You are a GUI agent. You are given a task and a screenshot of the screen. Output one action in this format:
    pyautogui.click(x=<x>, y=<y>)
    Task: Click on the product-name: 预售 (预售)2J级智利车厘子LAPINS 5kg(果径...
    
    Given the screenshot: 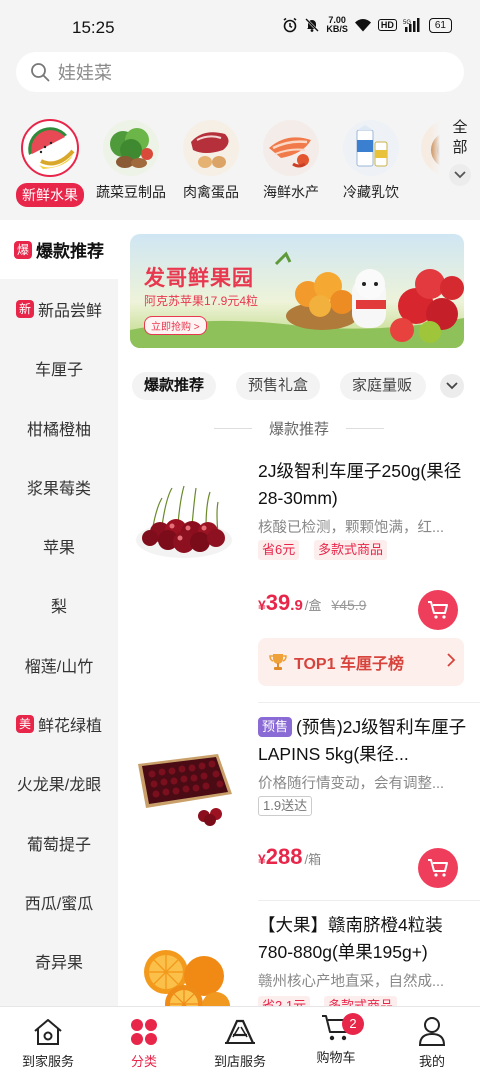 What is the action you would take?
    pyautogui.click(x=362, y=740)
    